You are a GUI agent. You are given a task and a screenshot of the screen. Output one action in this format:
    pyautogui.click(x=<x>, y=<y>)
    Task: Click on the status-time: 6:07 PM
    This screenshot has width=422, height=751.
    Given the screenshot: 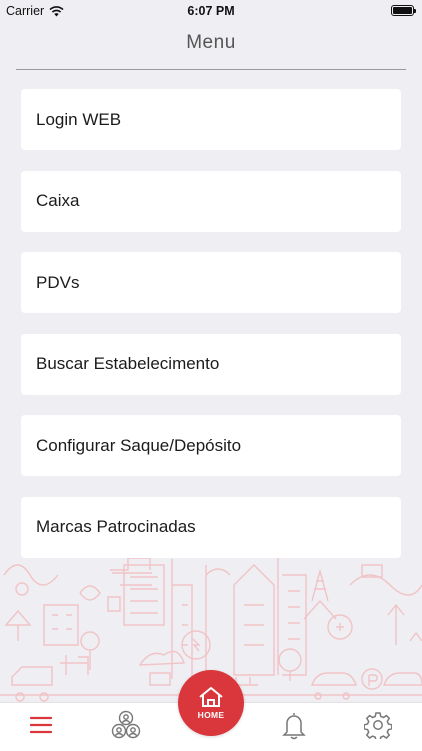 What is the action you would take?
    pyautogui.click(x=211, y=11)
    